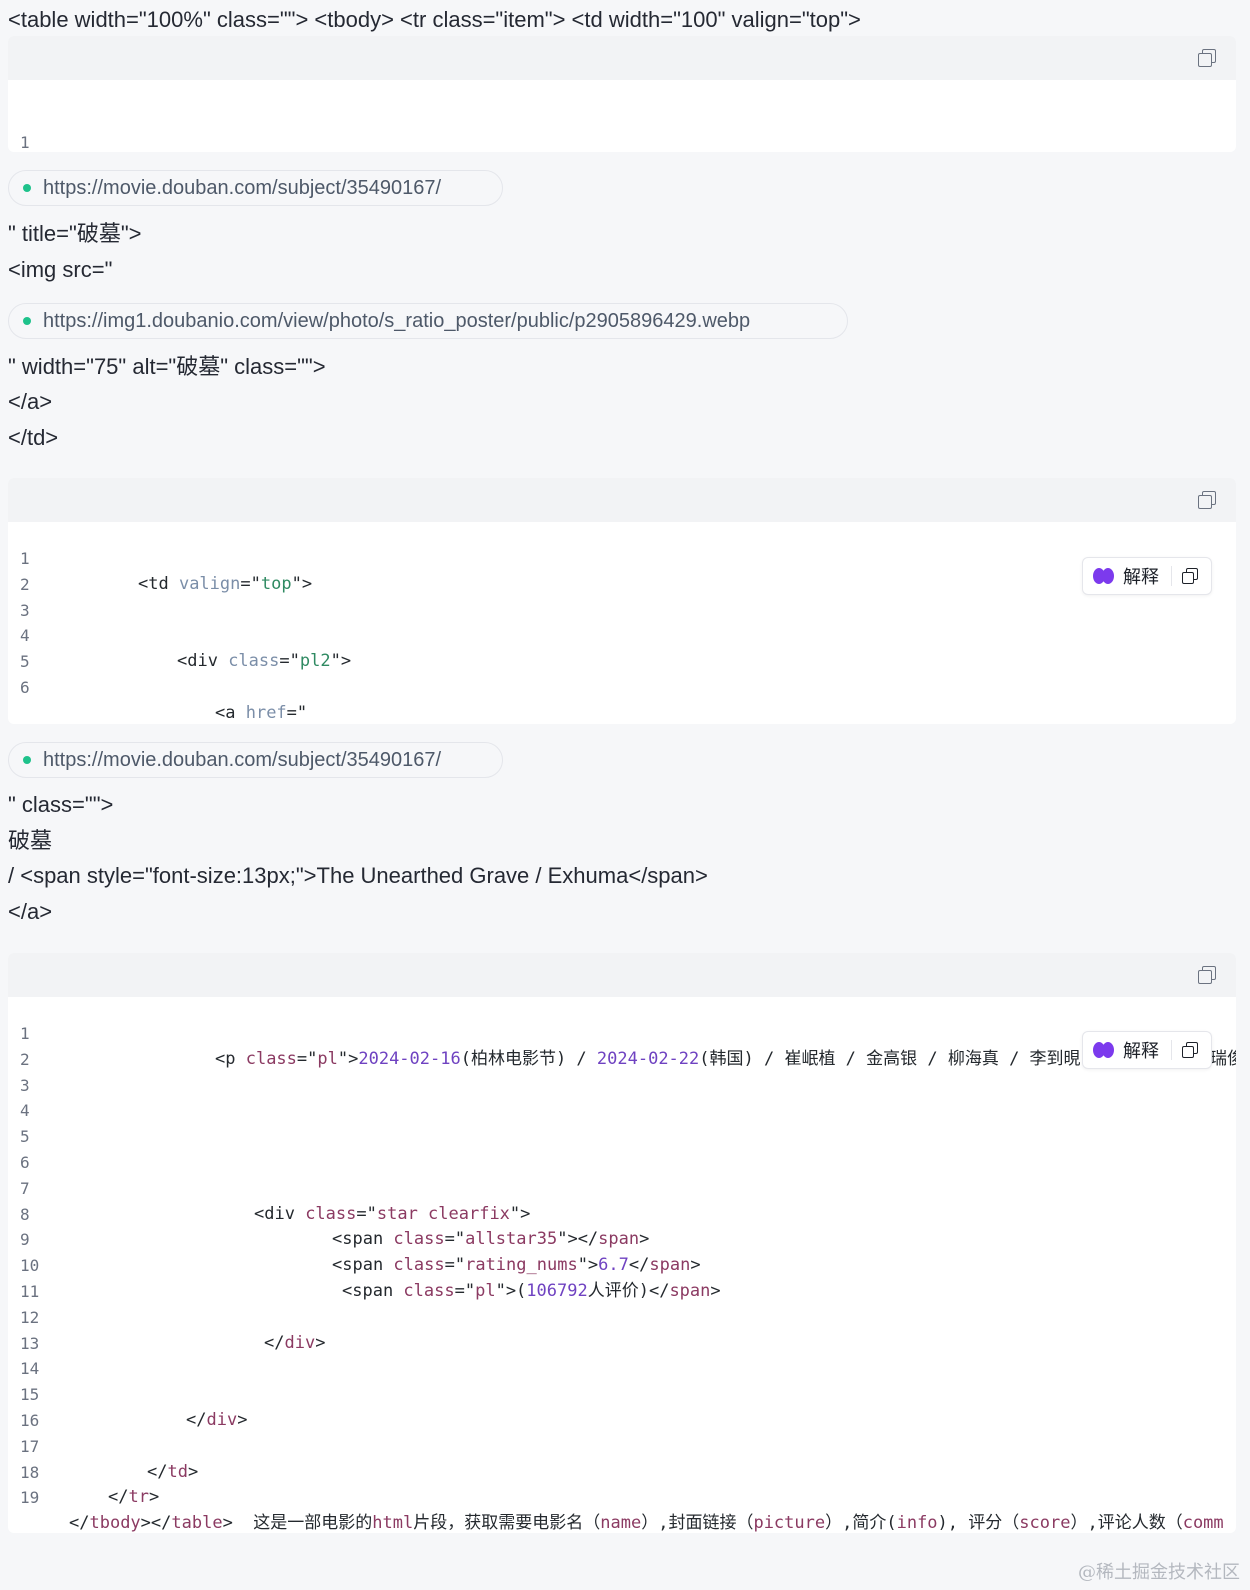 The height and width of the screenshot is (1590, 1250). I want to click on code-line: 1 <a class="nbg" href=", so click(622, 128).